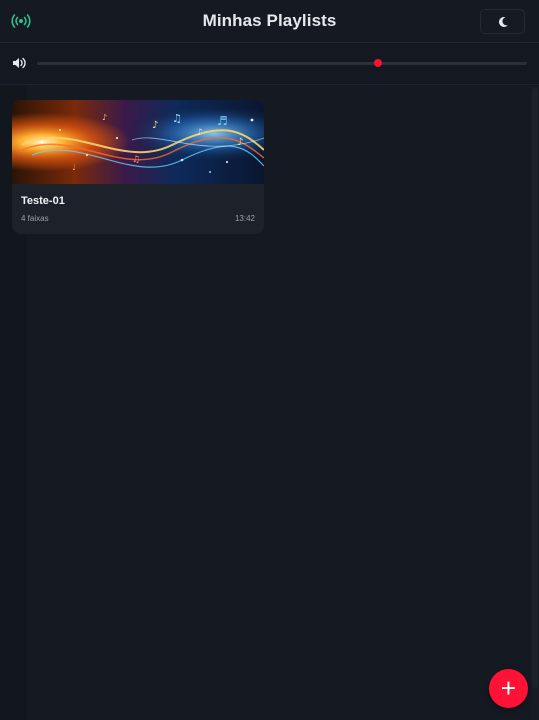 The width and height of the screenshot is (539, 720). What do you see at coordinates (138, 142) in the screenshot?
I see `playlist-cover-image: ♪ ♫ ♪ ♬ ♪ ♫ ♪ ♩` at bounding box center [138, 142].